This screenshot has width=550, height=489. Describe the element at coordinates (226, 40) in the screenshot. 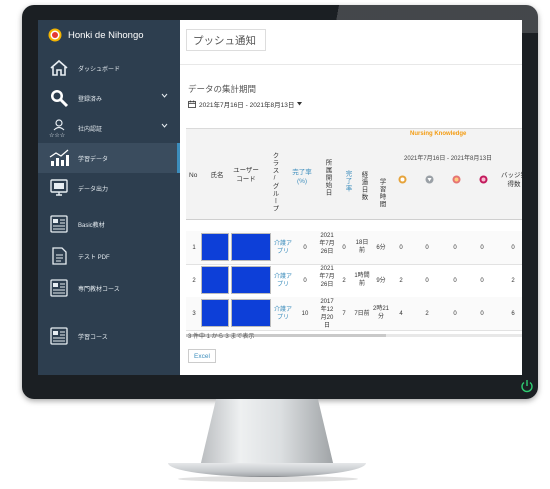

I see `page-title: プッシュ通知` at that location.